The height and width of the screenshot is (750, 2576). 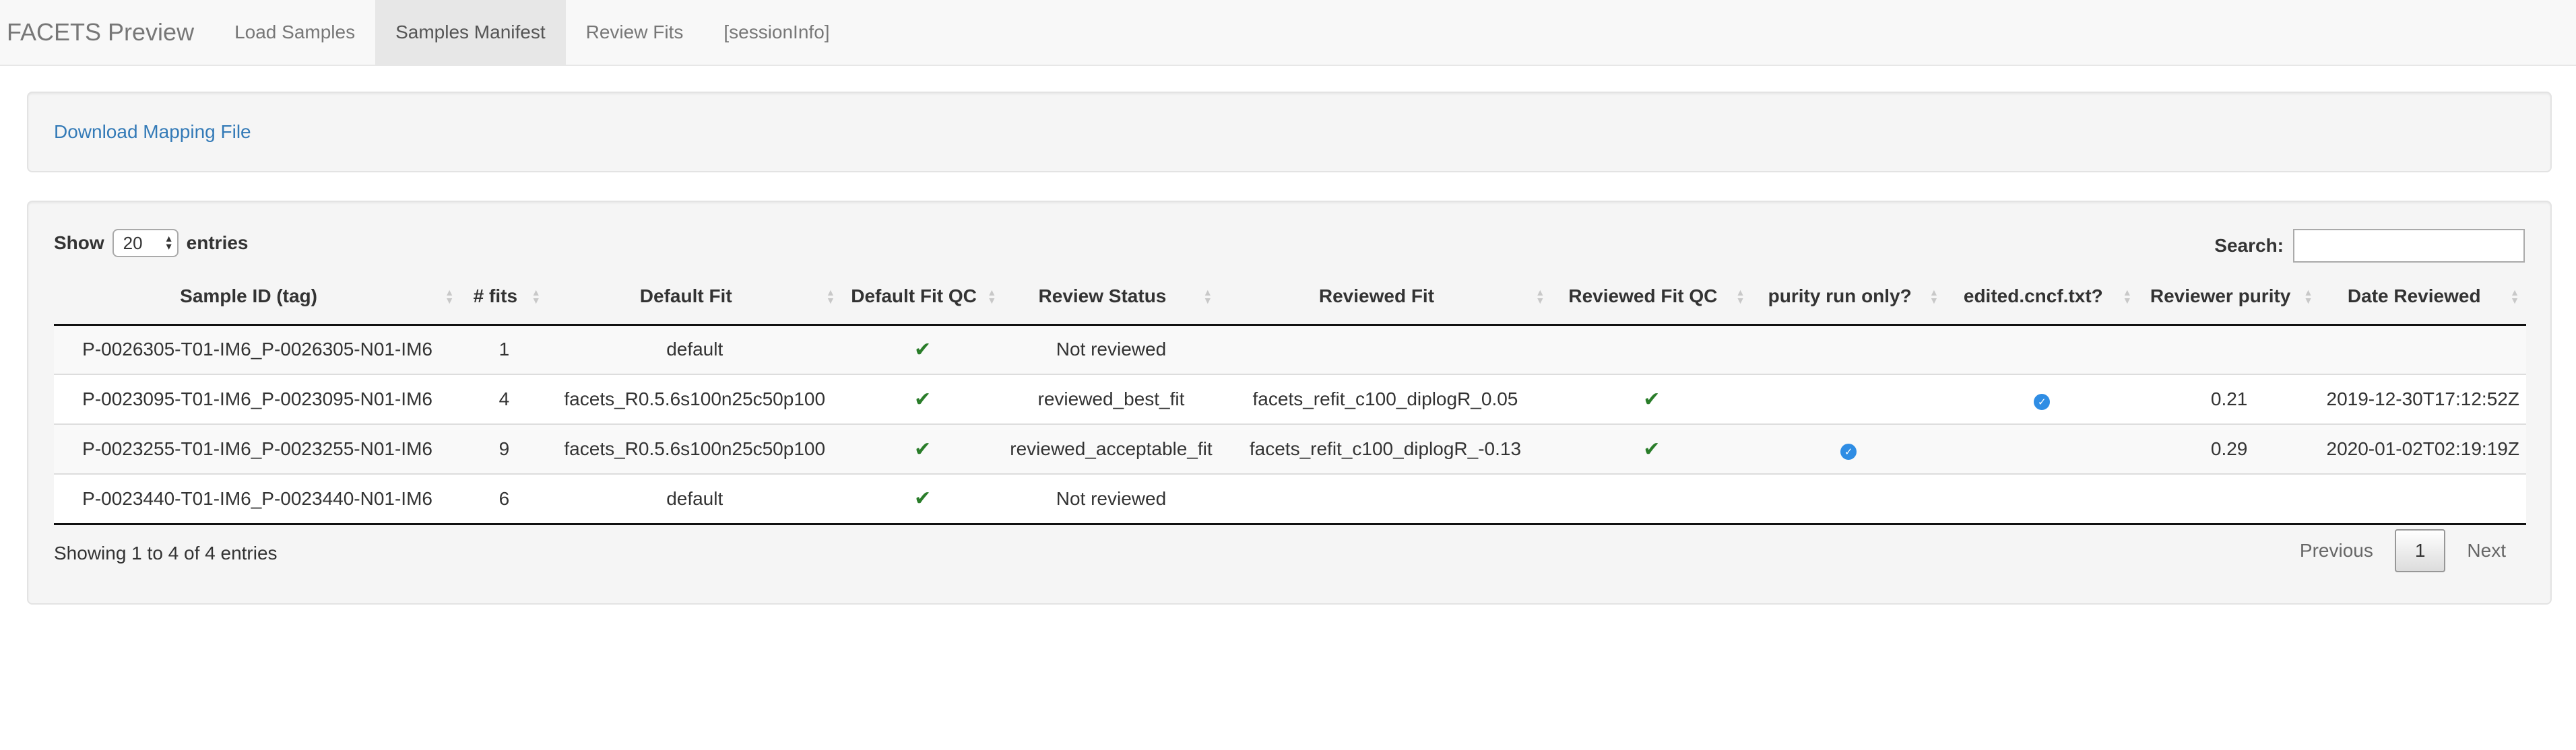 What do you see at coordinates (257, 350) in the screenshot?
I see `cell-sample-id: P-0026305-T01-IM6_P-0026305-N01-IM6` at bounding box center [257, 350].